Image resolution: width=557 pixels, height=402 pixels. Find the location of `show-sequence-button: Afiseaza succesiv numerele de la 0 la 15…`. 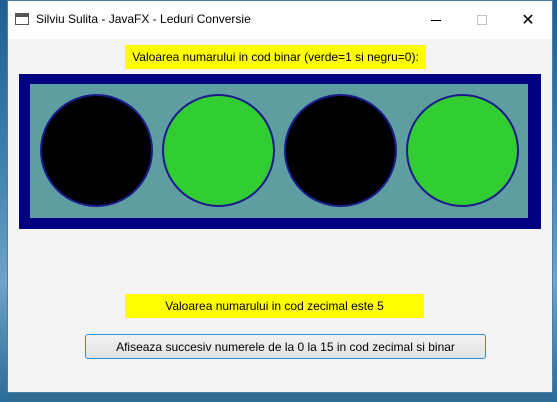

show-sequence-button: Afiseaza succesiv numerele de la 0 la 15… is located at coordinates (285, 346).